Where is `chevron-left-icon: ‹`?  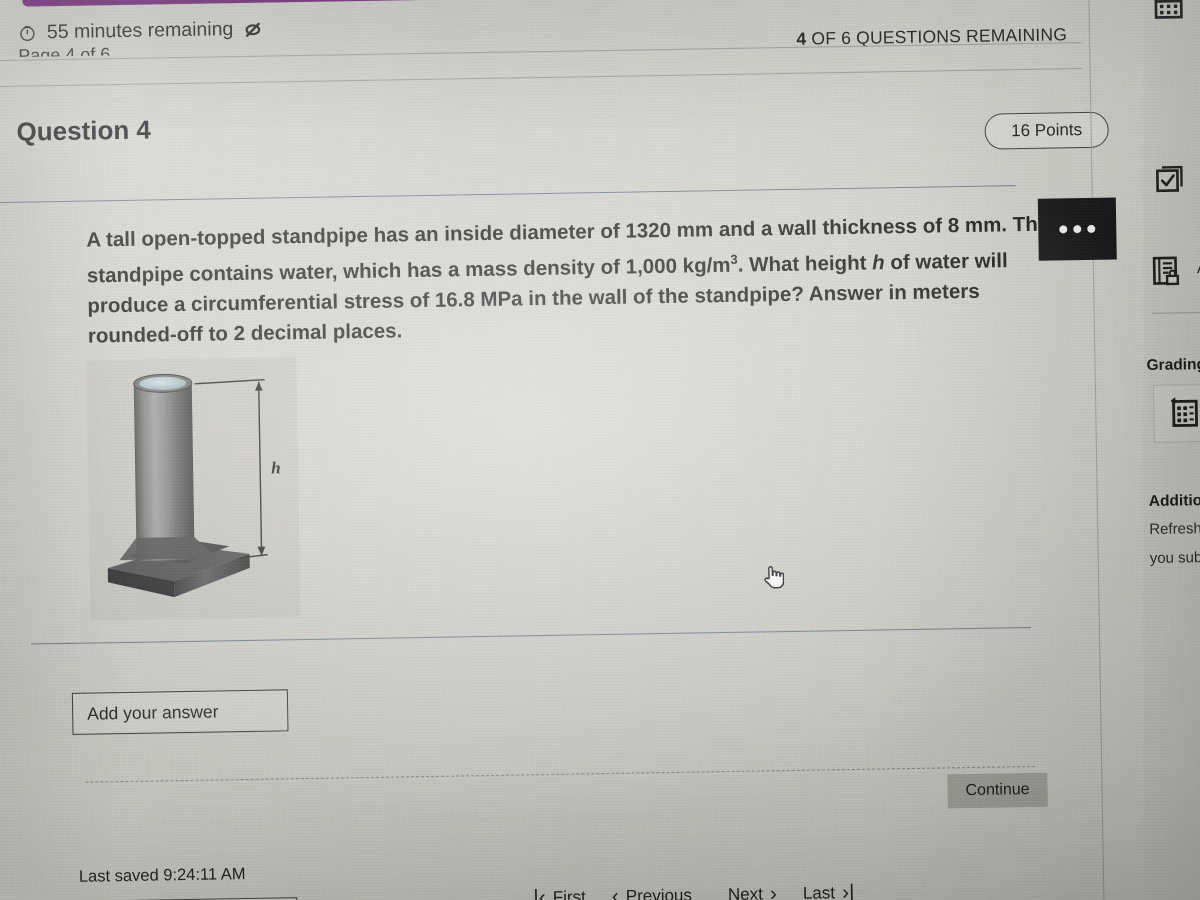
chevron-left-icon: ‹ is located at coordinates (615, 892).